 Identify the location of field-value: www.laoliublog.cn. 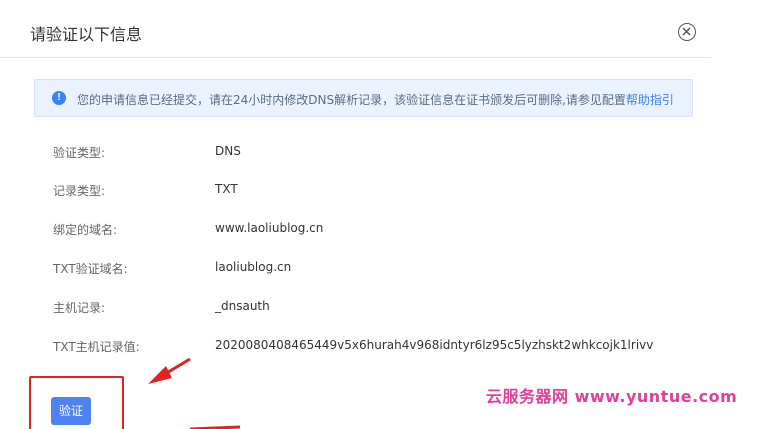
(269, 228).